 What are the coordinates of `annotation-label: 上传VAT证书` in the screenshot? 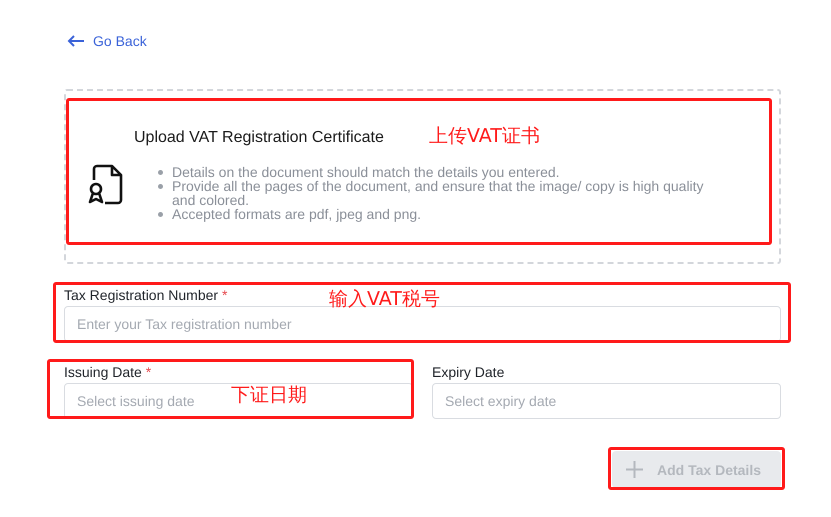 It's located at (484, 136).